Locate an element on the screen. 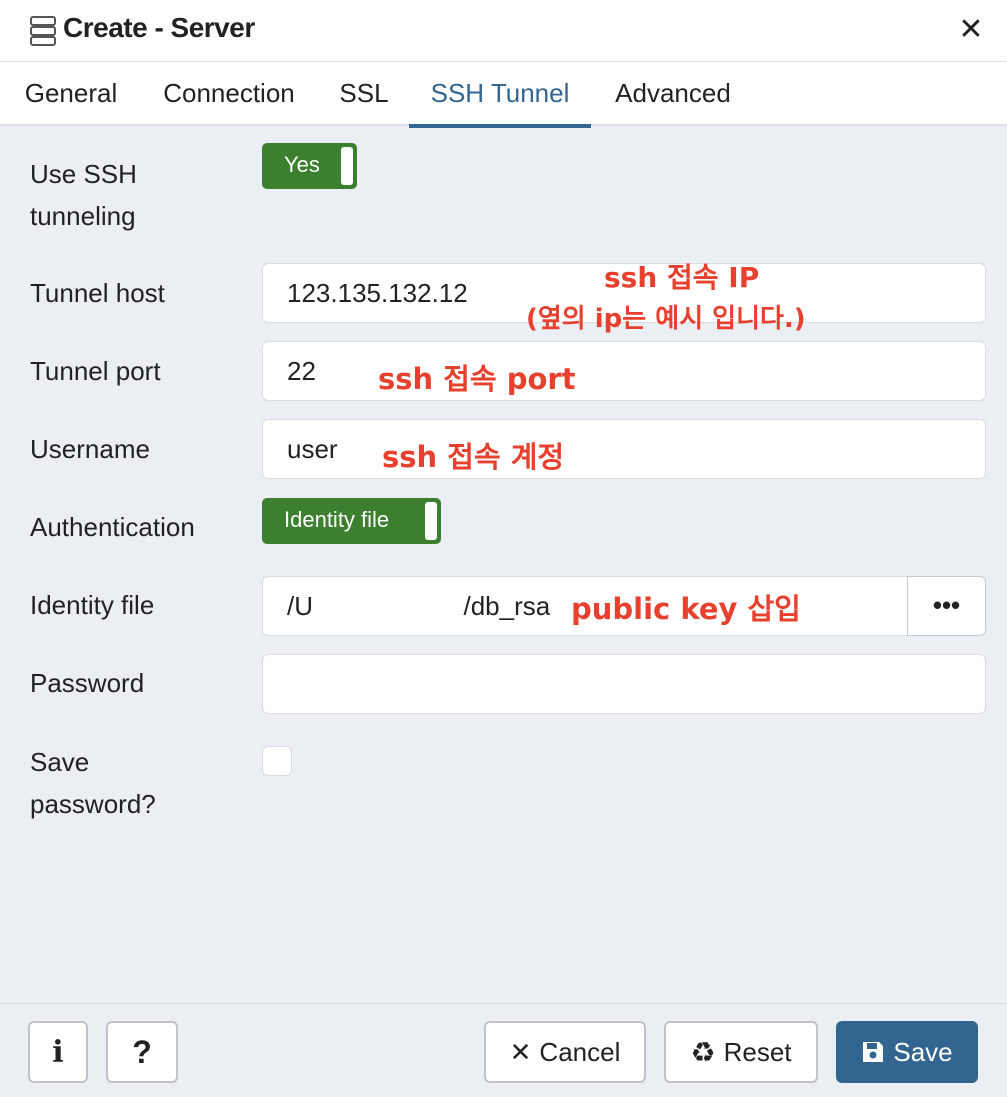 The image size is (1007, 1097). help-icon: ? is located at coordinates (142, 1052).